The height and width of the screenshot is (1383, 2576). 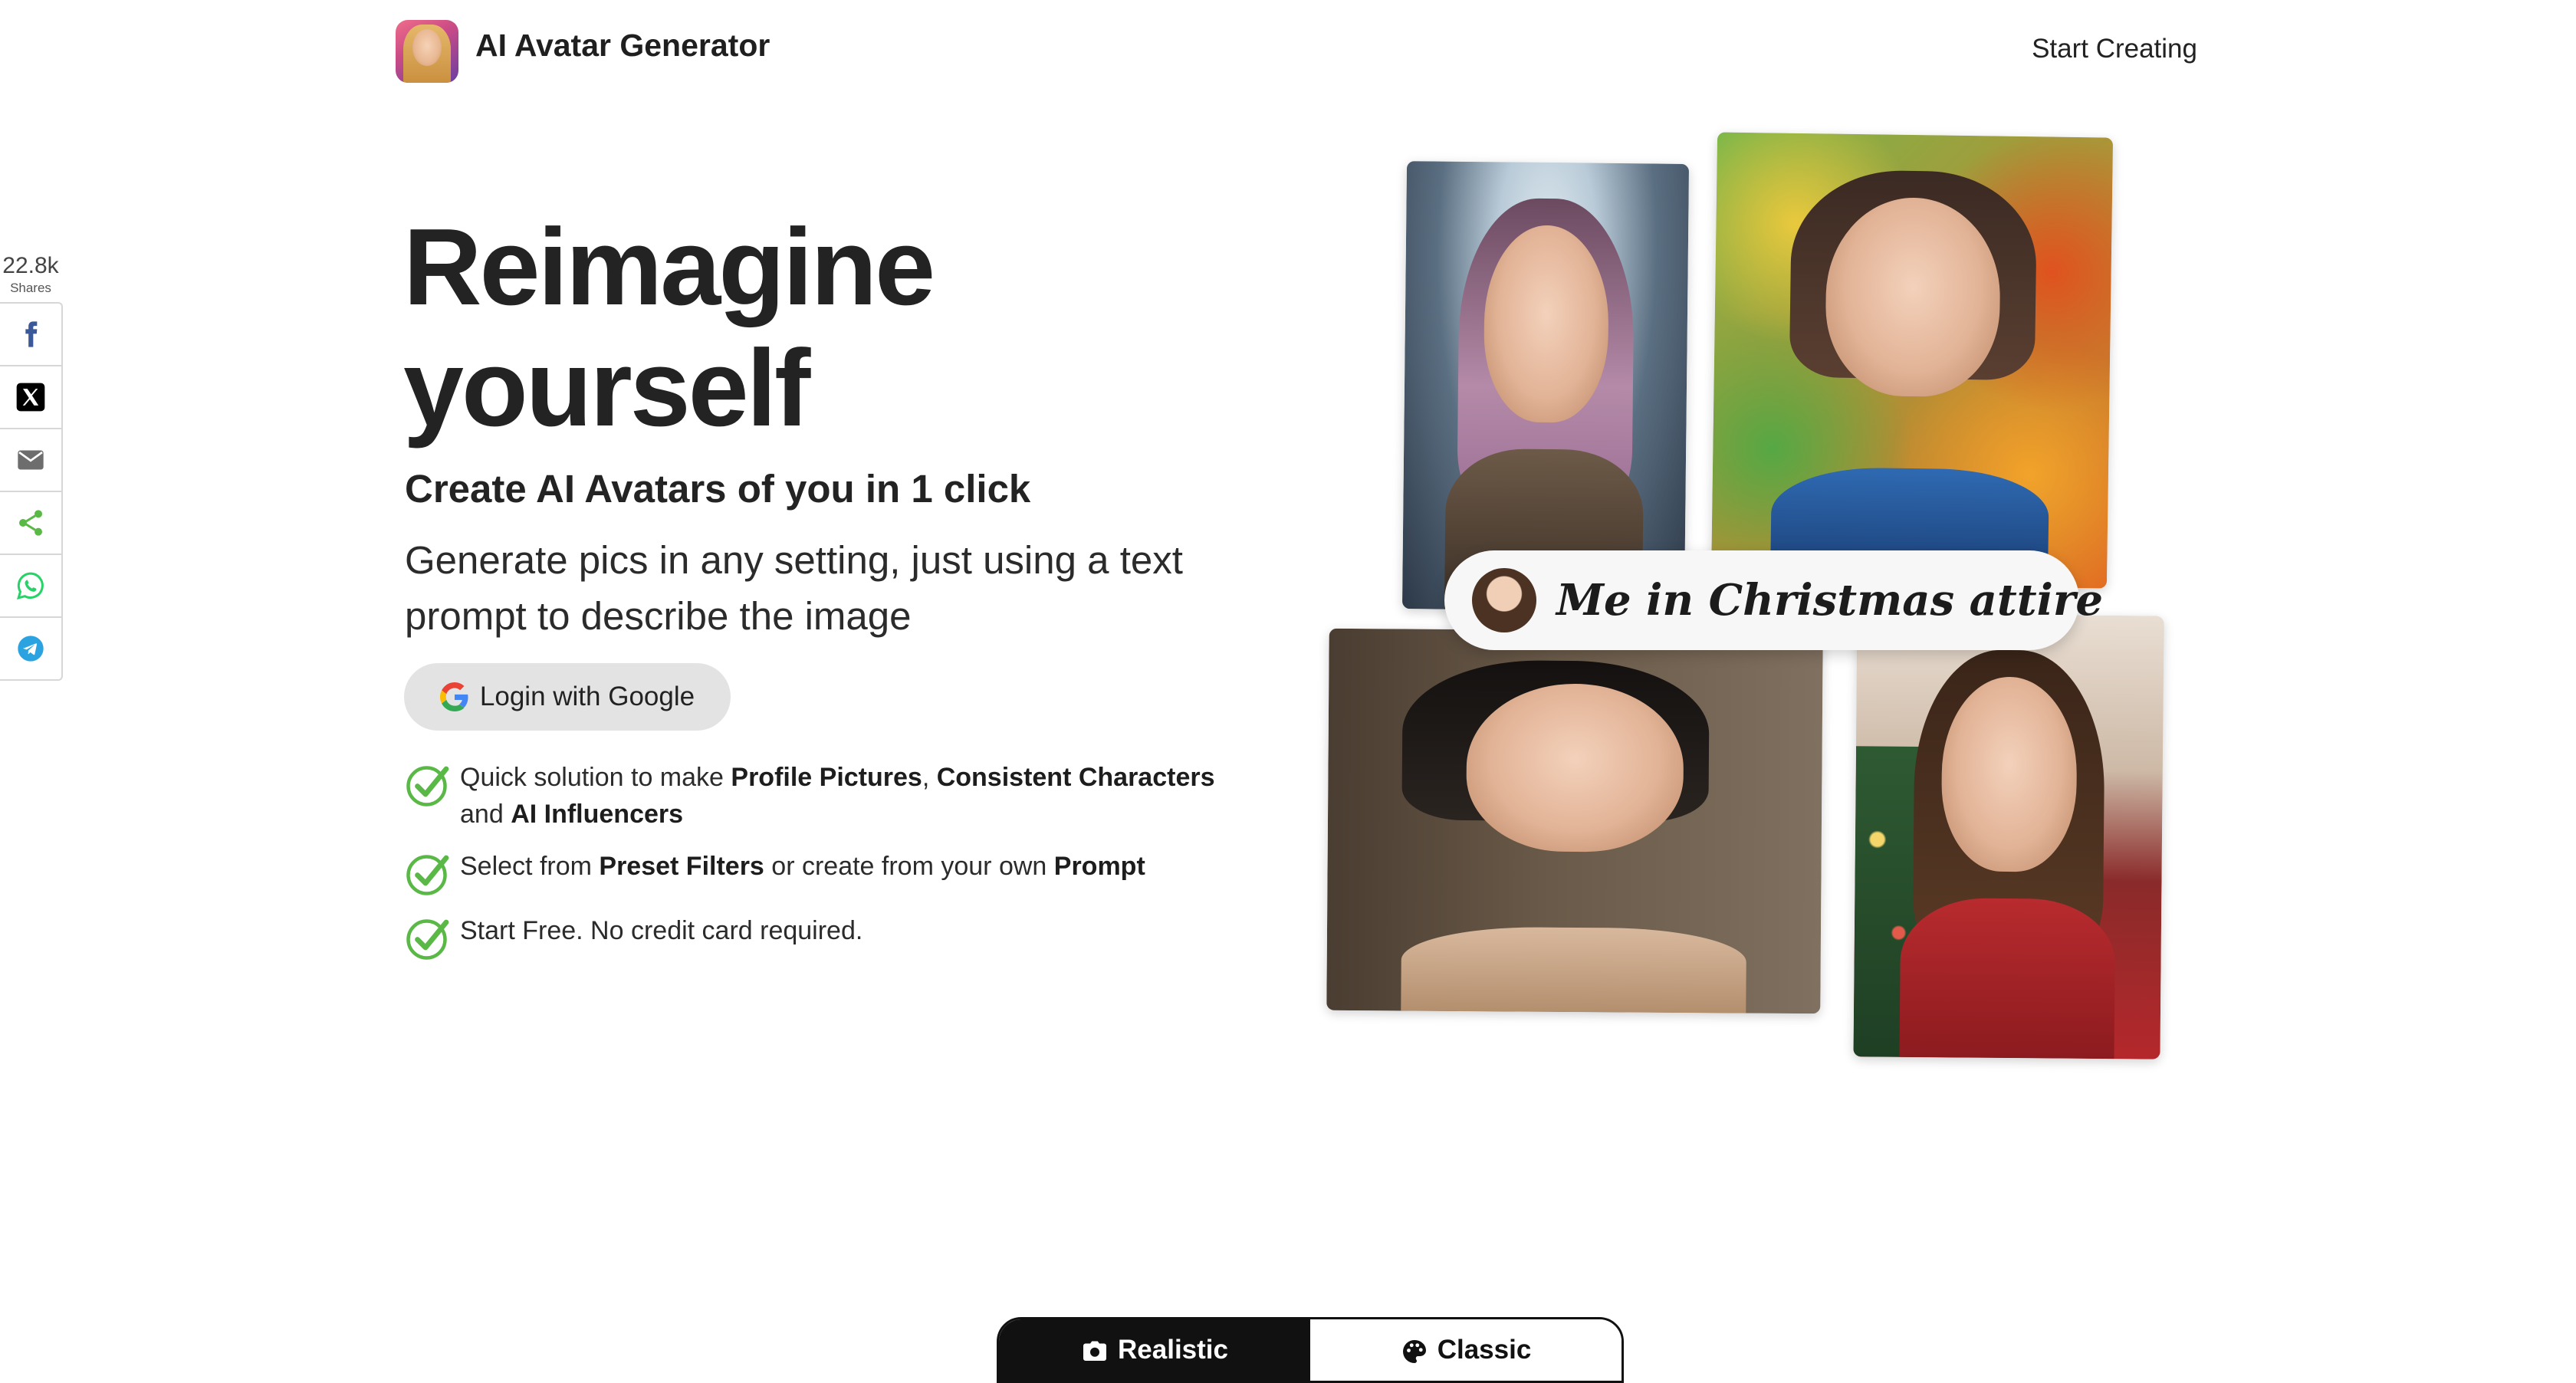 I want to click on brand-logo, so click(x=427, y=51).